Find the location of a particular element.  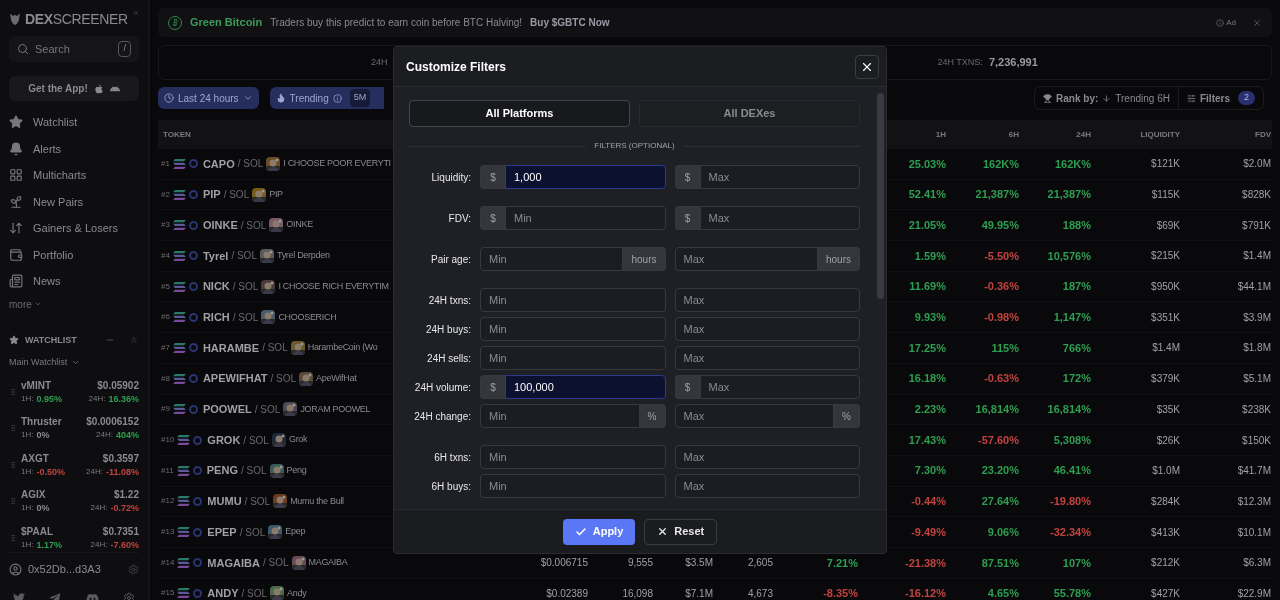

table-cell-text: $7.1M is located at coordinates (699, 593).